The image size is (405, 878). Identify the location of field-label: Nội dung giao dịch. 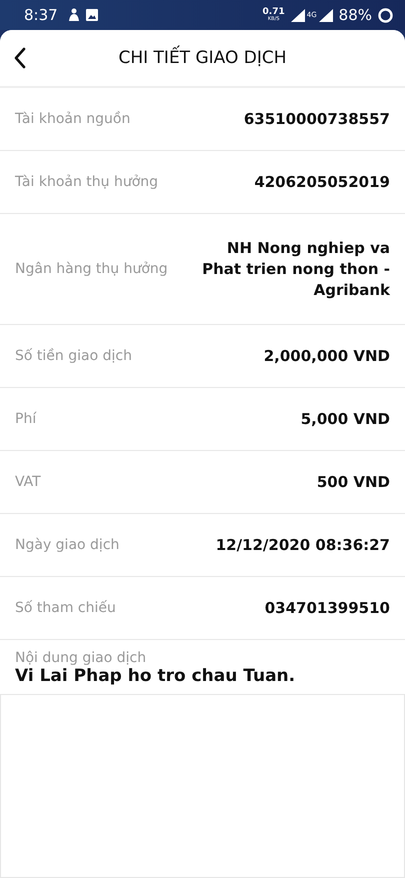
(81, 658).